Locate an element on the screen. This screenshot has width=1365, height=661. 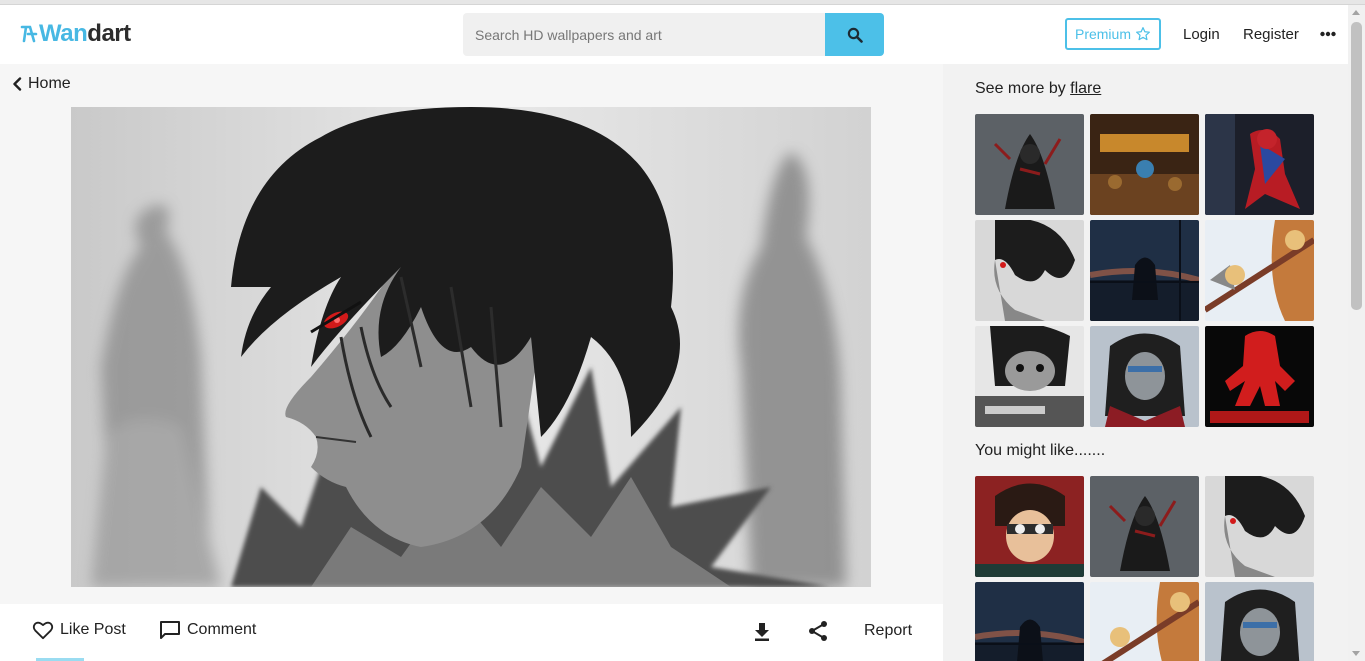
logo-mark-icon is located at coordinates (29, 34).